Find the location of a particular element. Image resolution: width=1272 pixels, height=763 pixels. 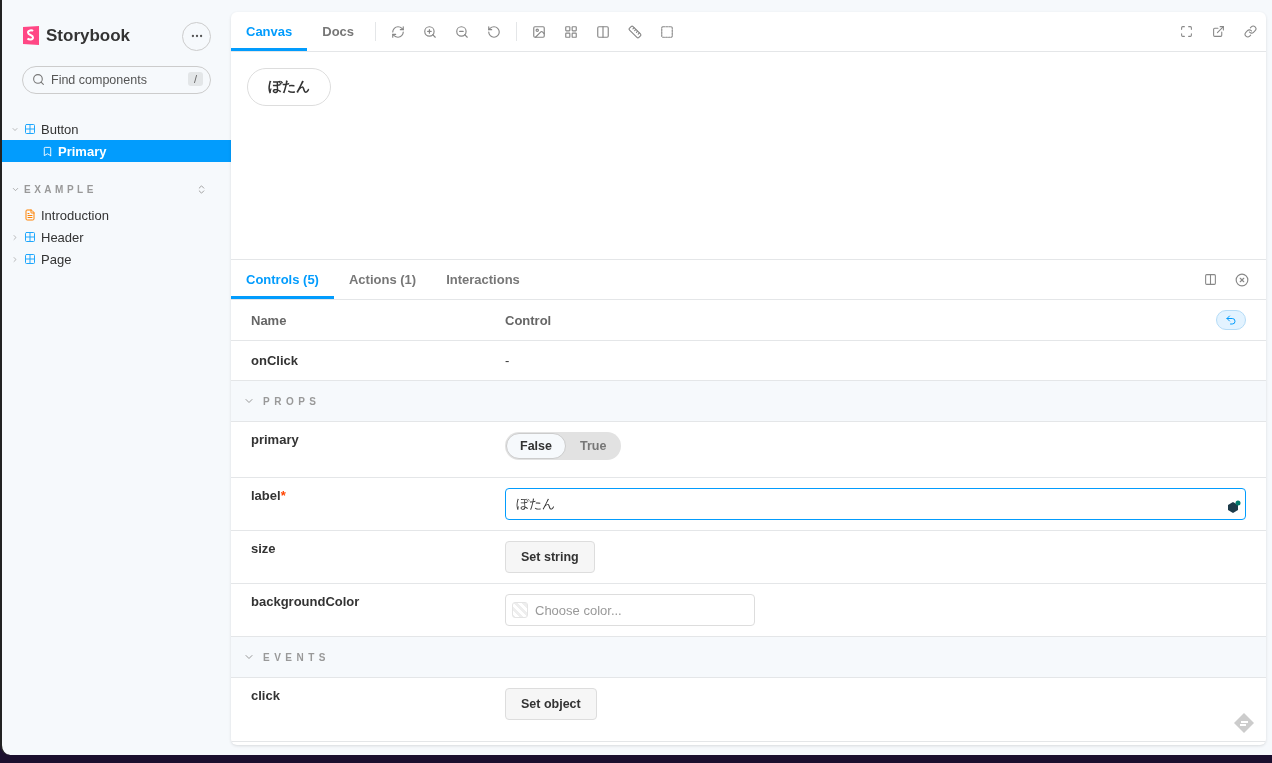

toolbar-tab: Docs is located at coordinates (338, 31).